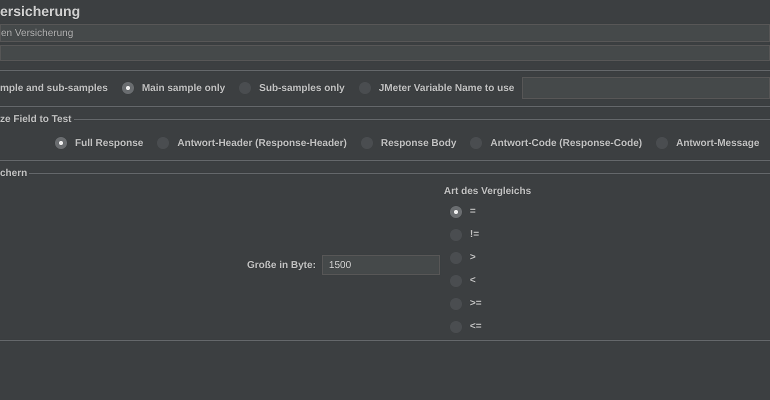 The image size is (770, 400). What do you see at coordinates (281, 265) in the screenshot?
I see `field-label: Große in Byte:` at bounding box center [281, 265].